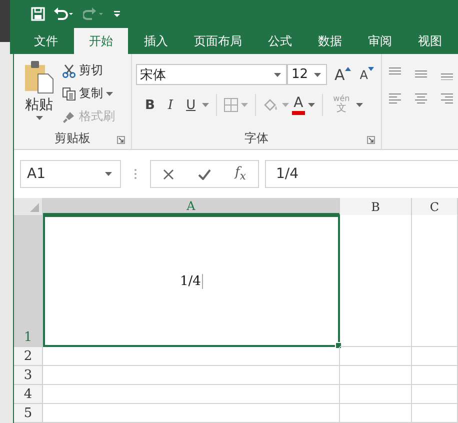 The width and height of the screenshot is (458, 423). I want to click on decrease-arrow-icon, so click(371, 68).